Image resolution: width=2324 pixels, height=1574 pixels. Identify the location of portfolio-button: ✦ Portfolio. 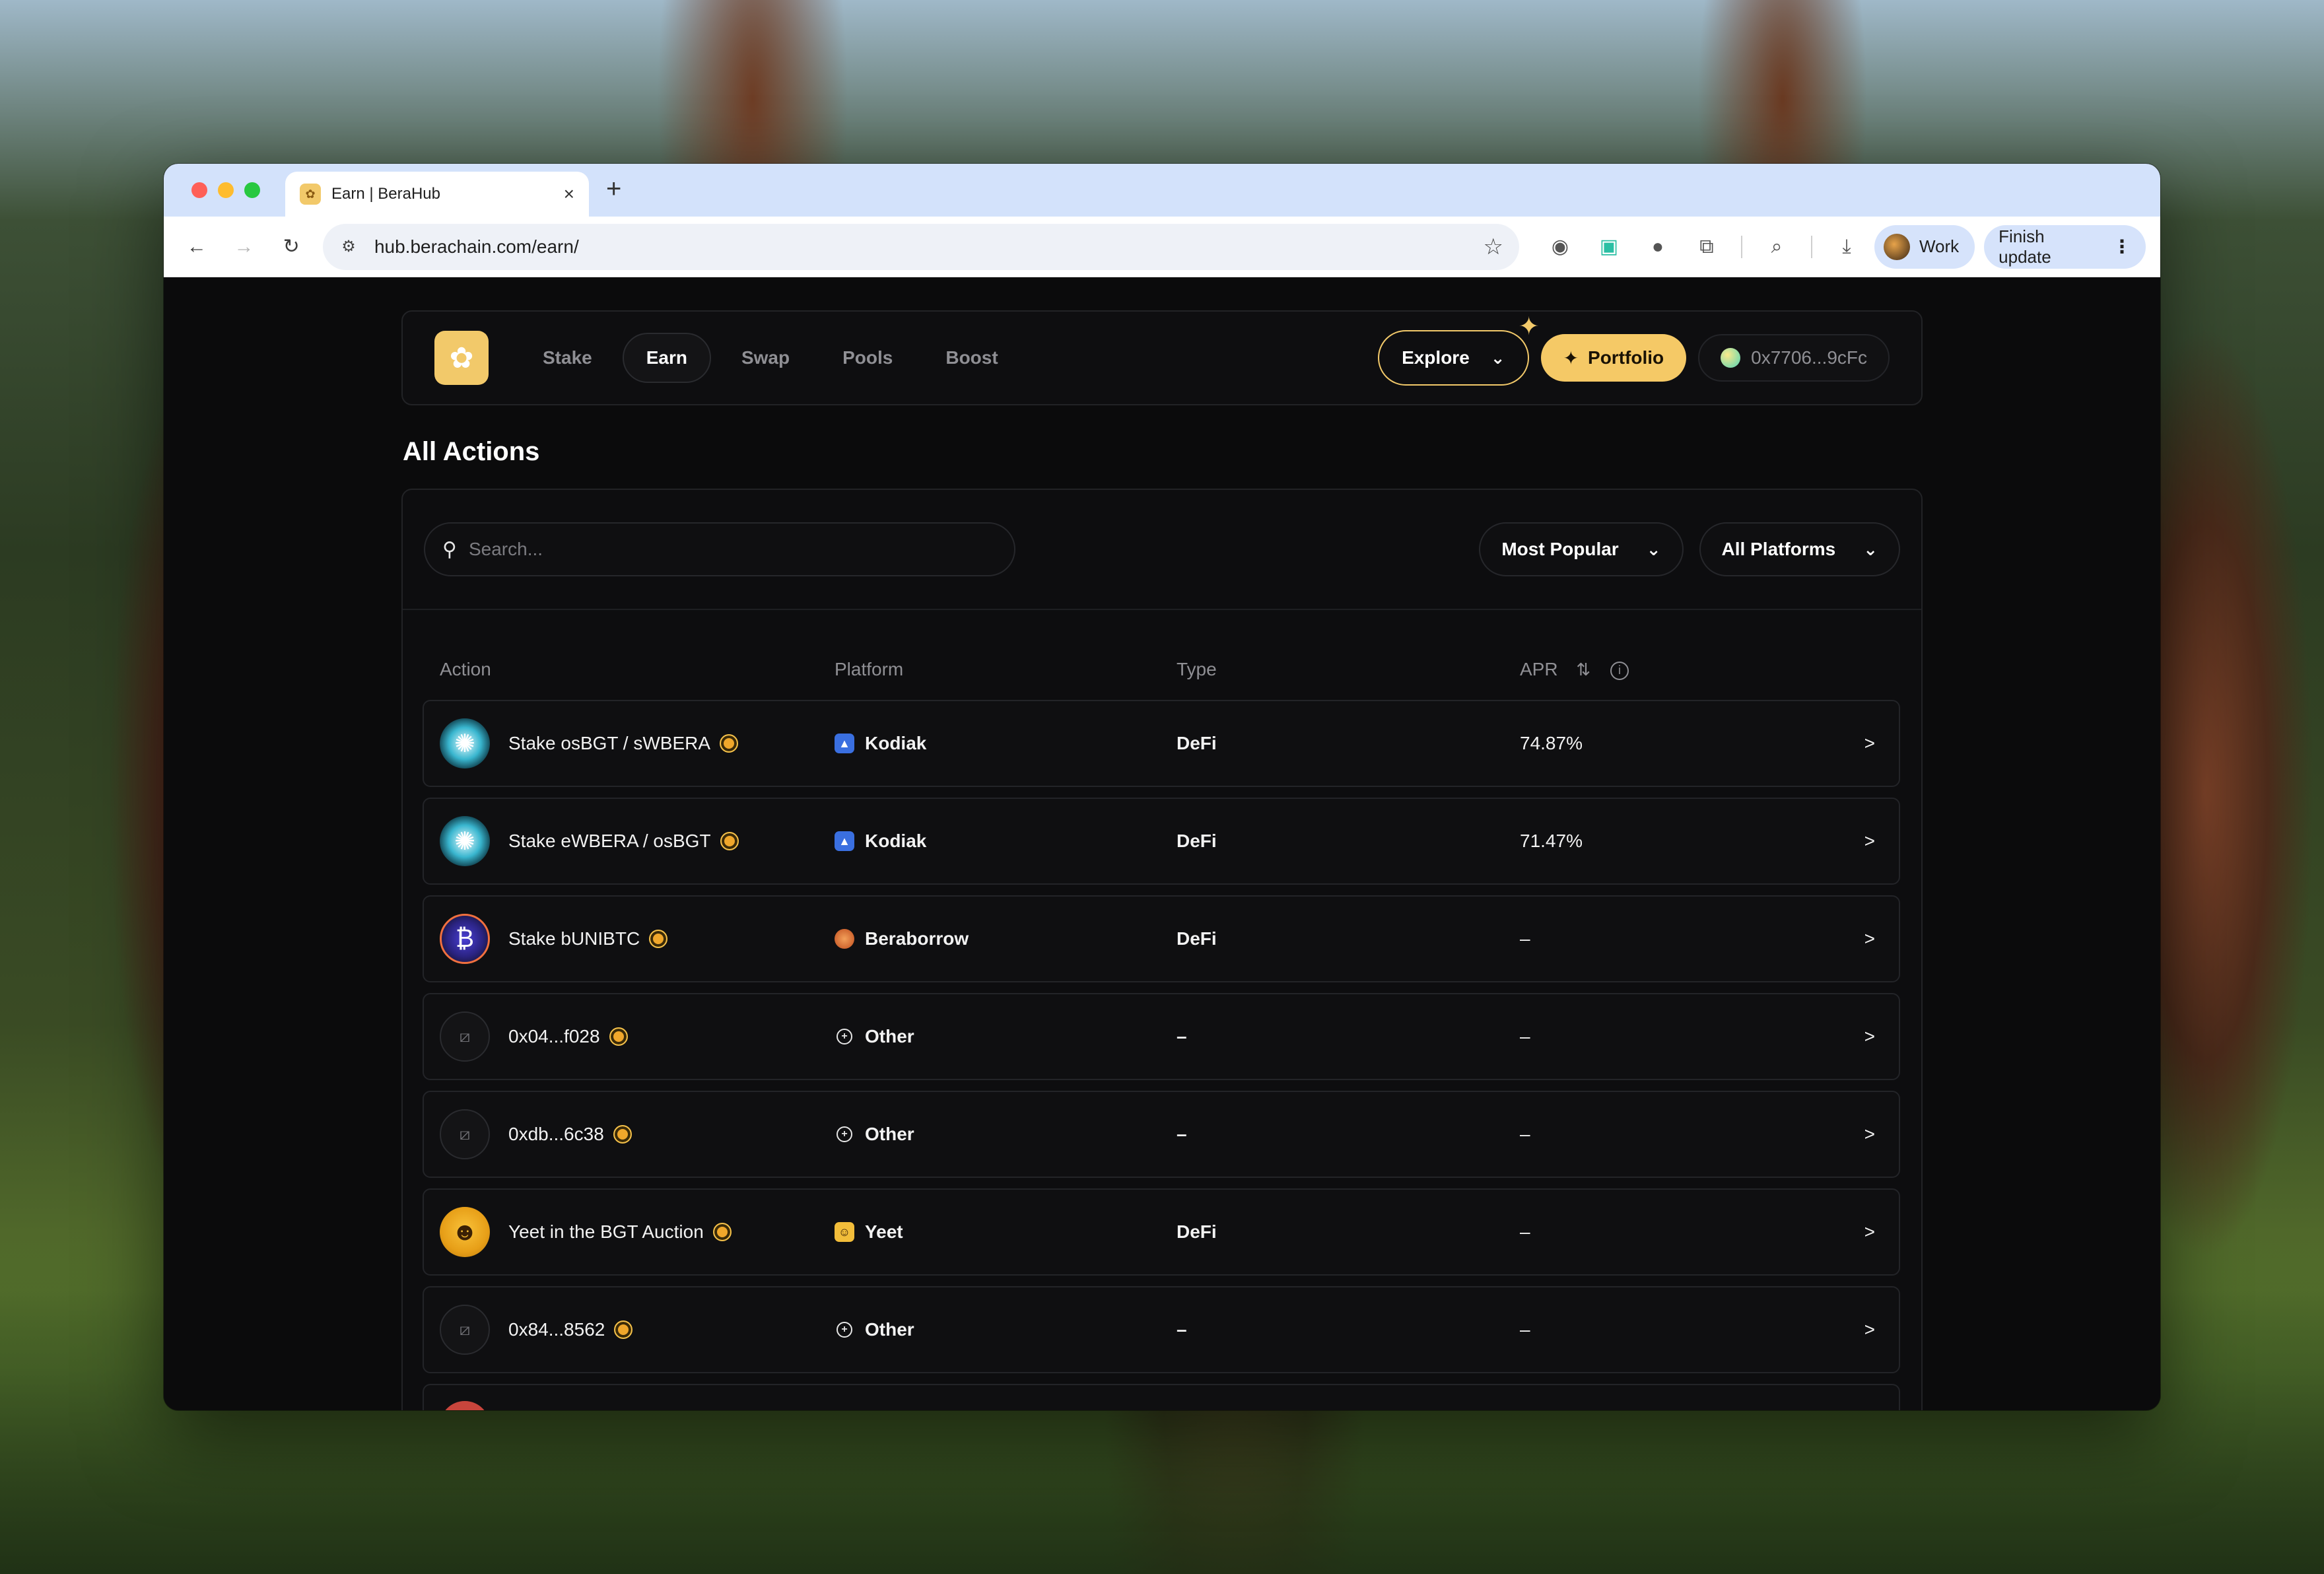
(1613, 358).